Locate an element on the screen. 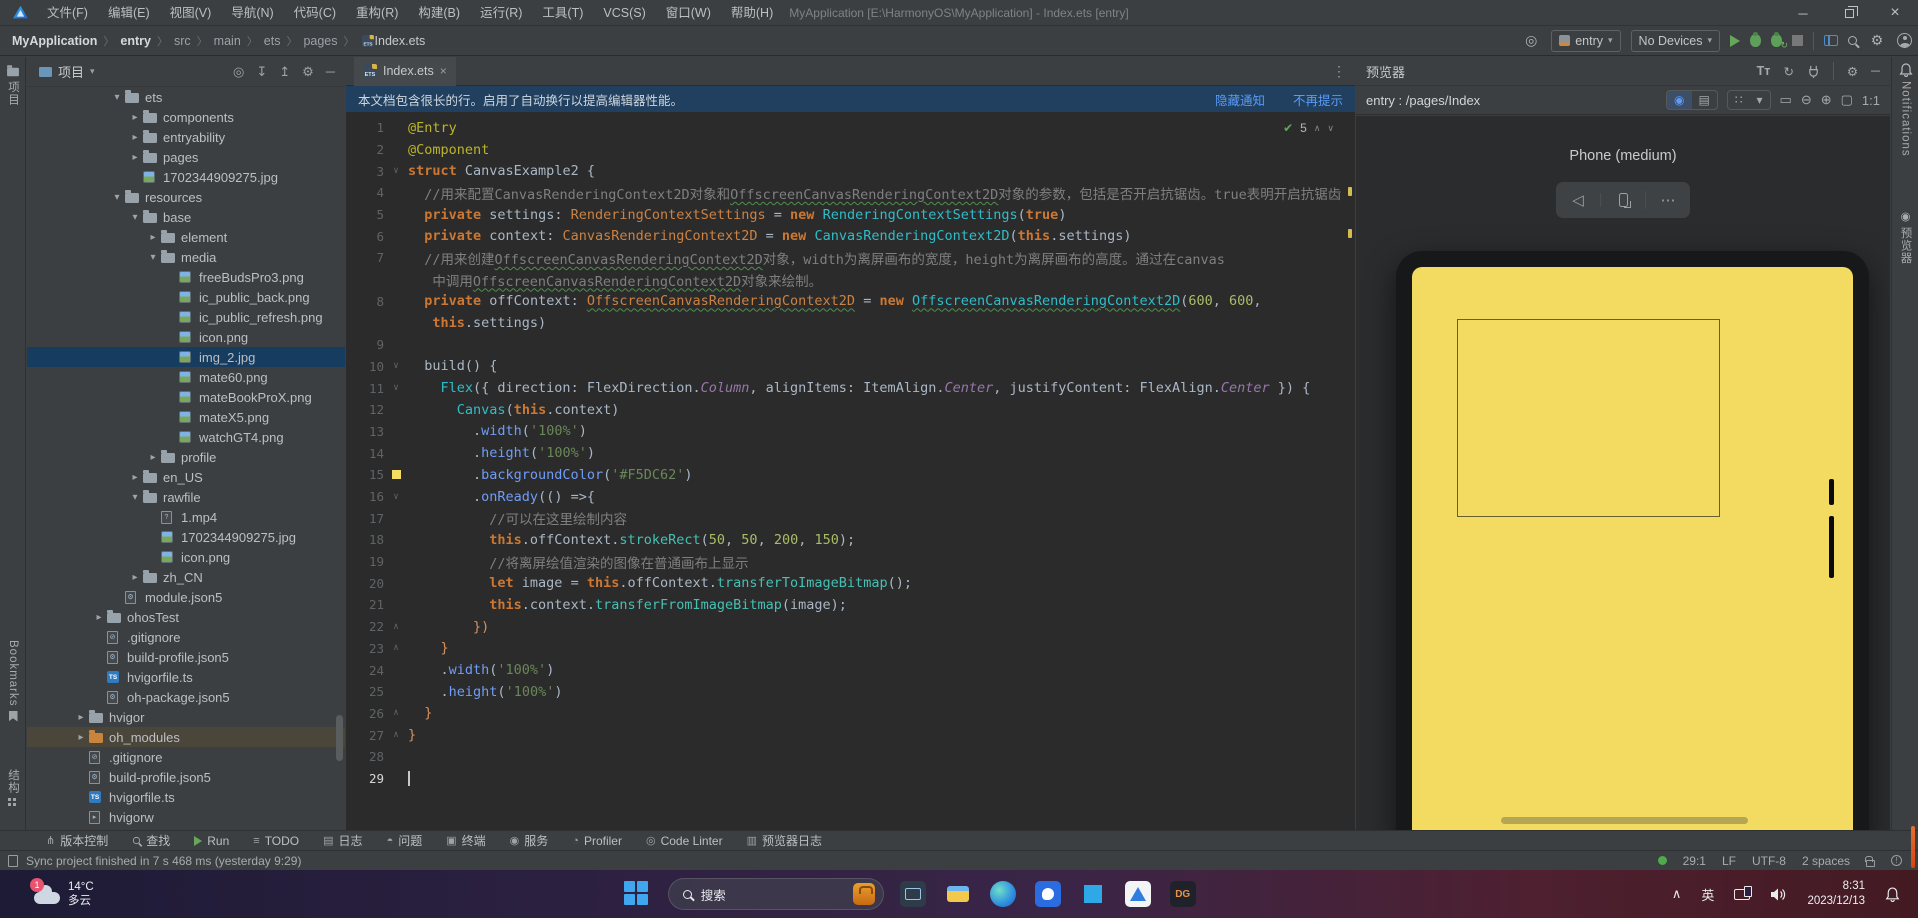 The width and height of the screenshot is (1918, 918). tree-item: ▸ components is located at coordinates (186, 117).